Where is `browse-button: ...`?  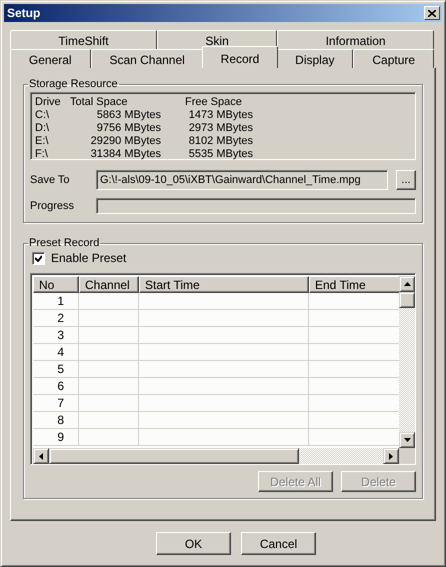 browse-button: ... is located at coordinates (406, 180).